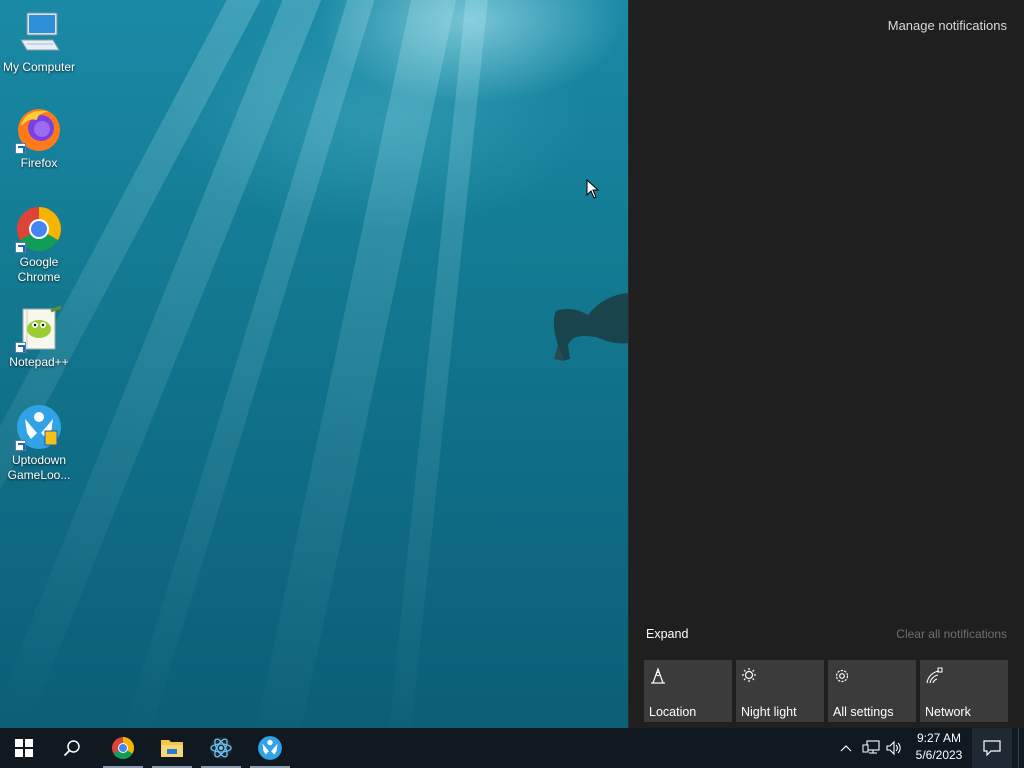  I want to click on taskbar-gameloop-button, so click(270, 748).